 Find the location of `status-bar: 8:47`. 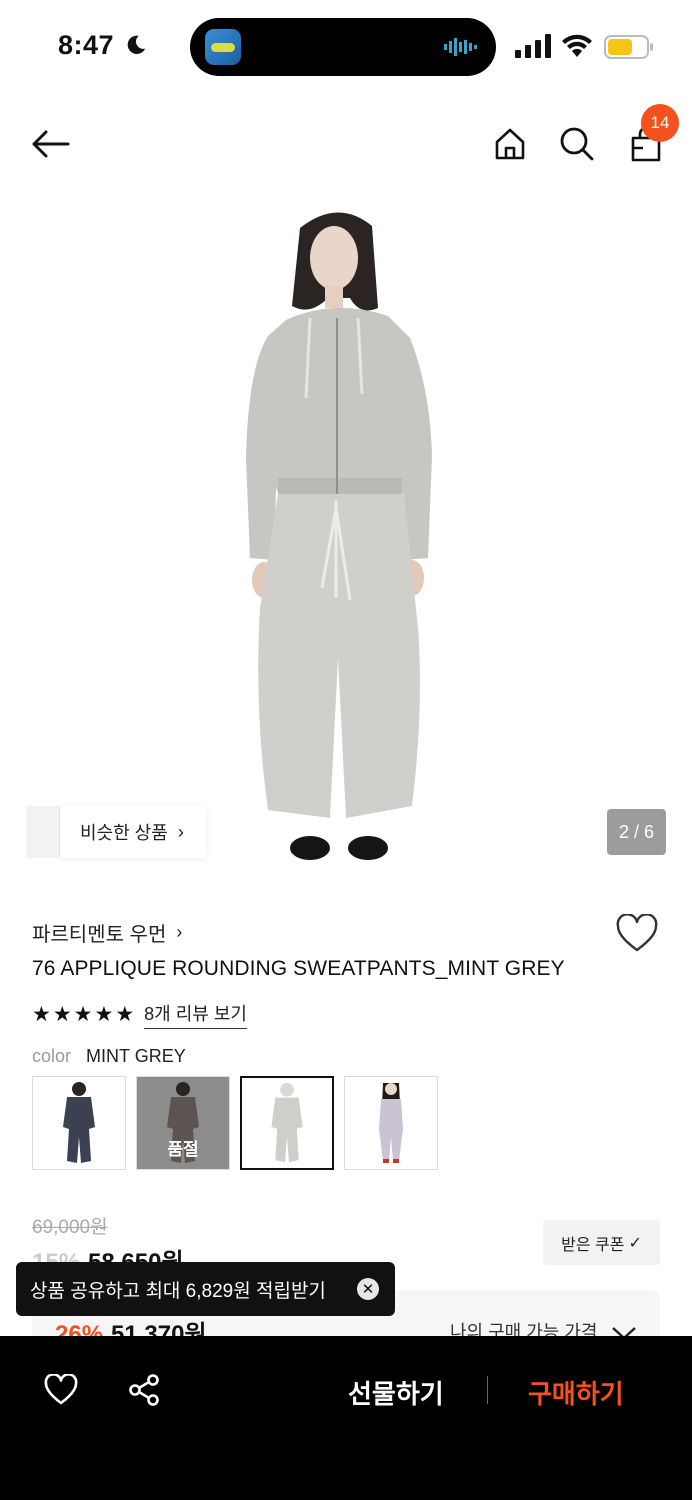

status-bar: 8:47 is located at coordinates (346, 47).